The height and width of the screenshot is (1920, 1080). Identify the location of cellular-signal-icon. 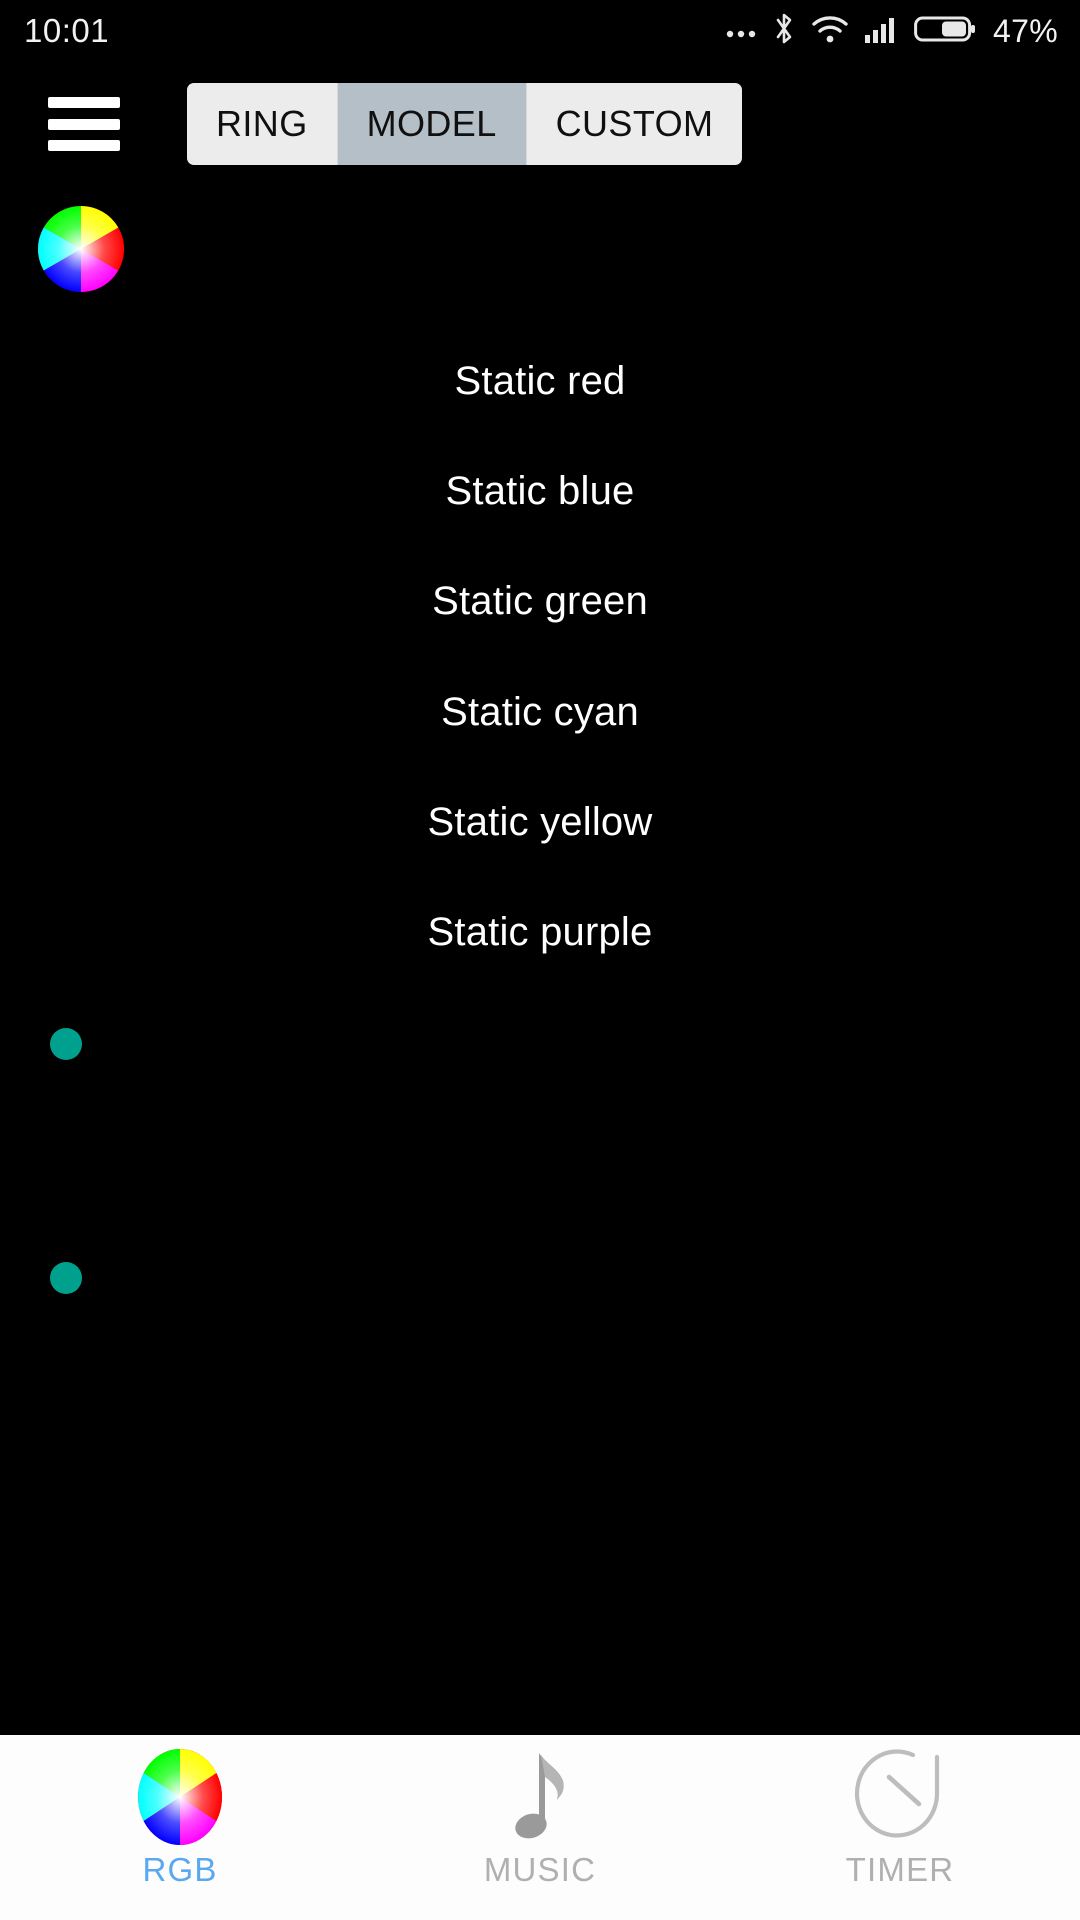
(882, 31).